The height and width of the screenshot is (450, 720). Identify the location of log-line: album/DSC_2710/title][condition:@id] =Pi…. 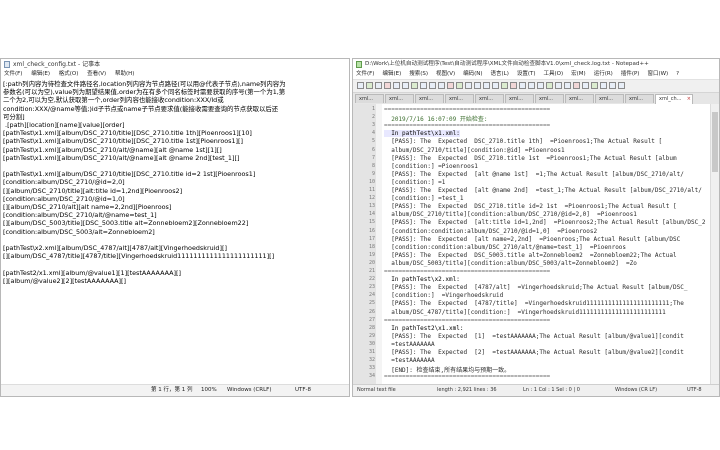
(474, 150).